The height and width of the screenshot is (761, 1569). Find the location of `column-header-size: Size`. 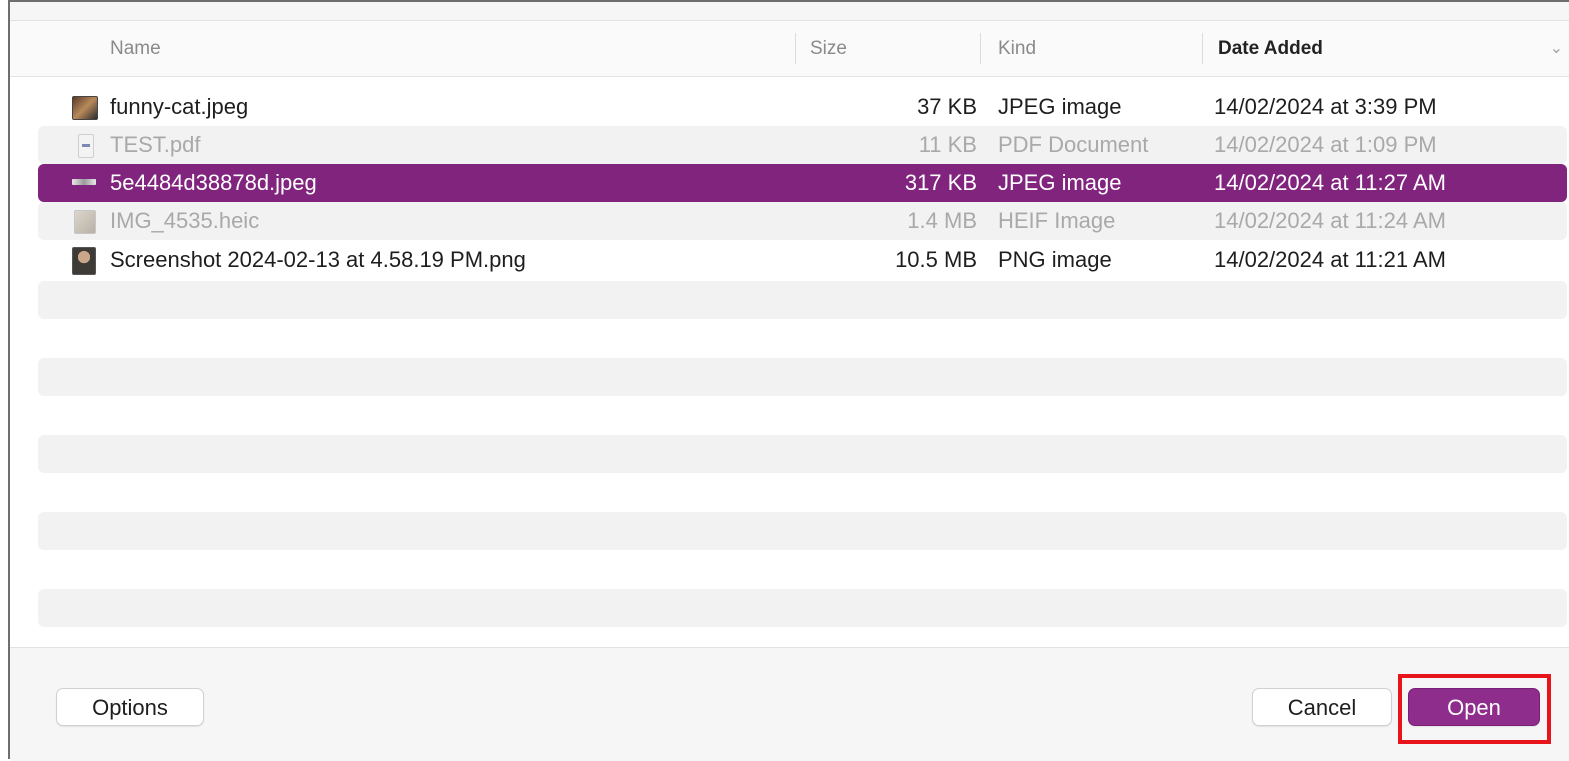

column-header-size: Size is located at coordinates (828, 48).